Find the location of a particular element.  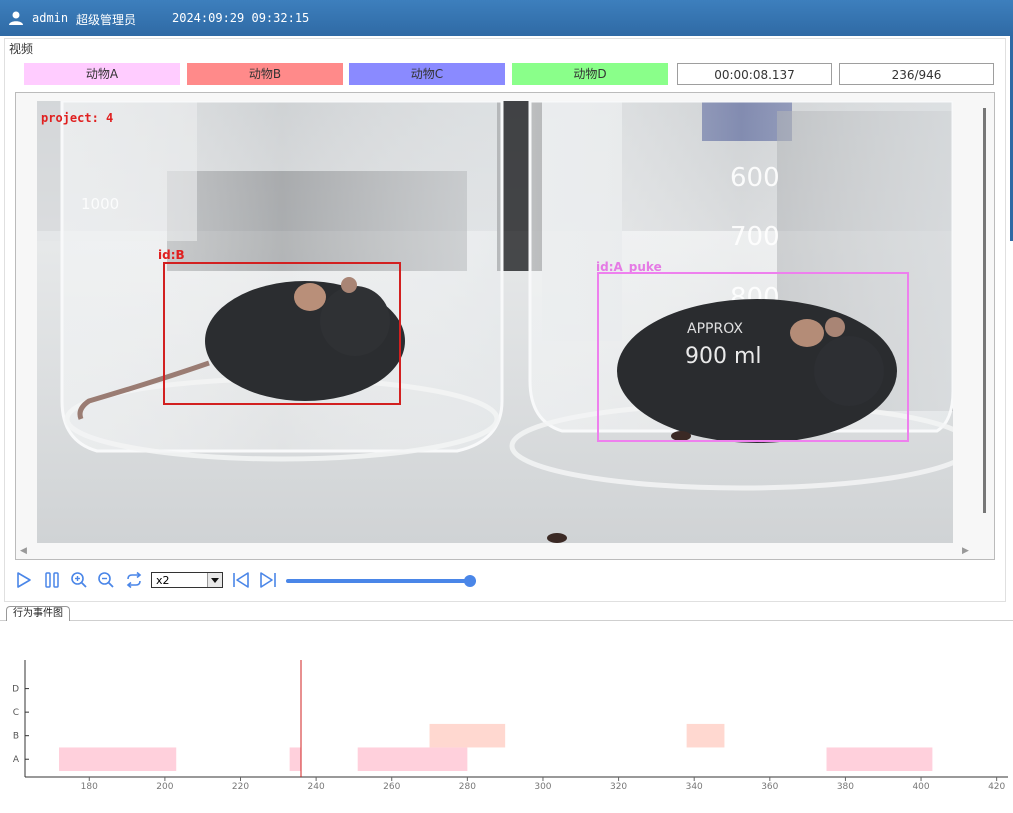

pause-icon is located at coordinates (52, 580).